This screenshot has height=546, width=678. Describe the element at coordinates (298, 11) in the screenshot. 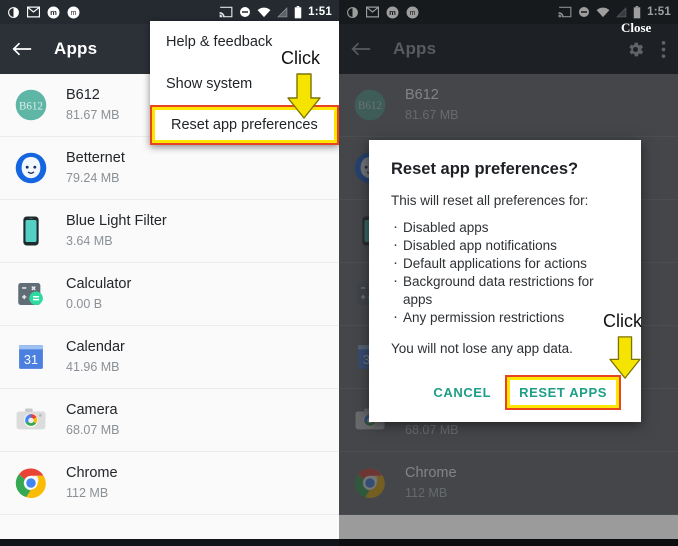

I see `battery-icon` at that location.